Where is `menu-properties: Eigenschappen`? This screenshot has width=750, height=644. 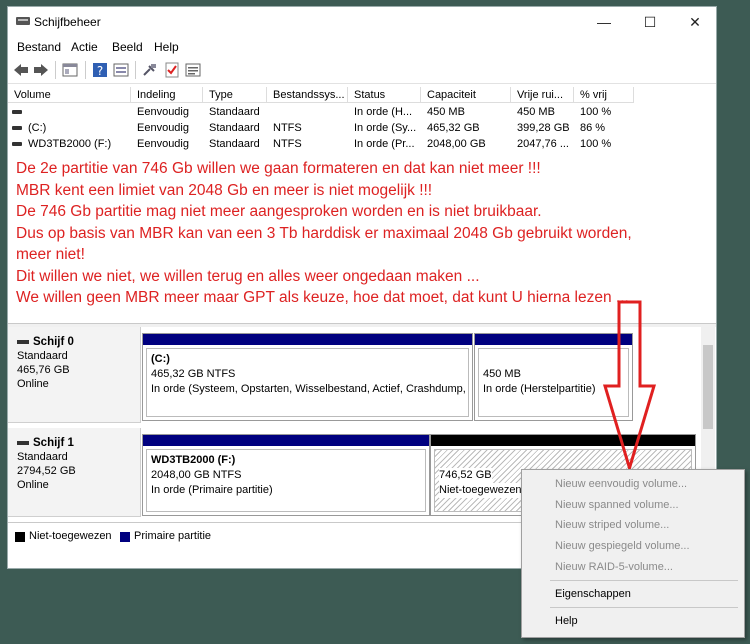 menu-properties: Eigenschappen is located at coordinates (593, 594).